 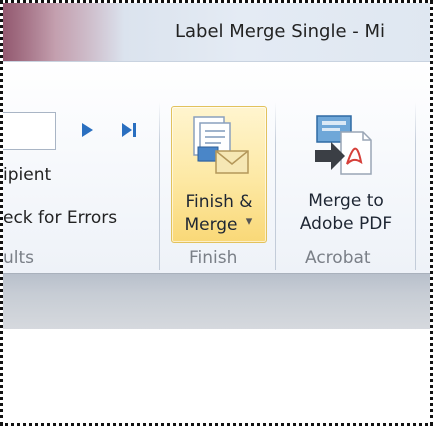 I want to click on title-bar: Label Merge Single - Mi, so click(x=216, y=32).